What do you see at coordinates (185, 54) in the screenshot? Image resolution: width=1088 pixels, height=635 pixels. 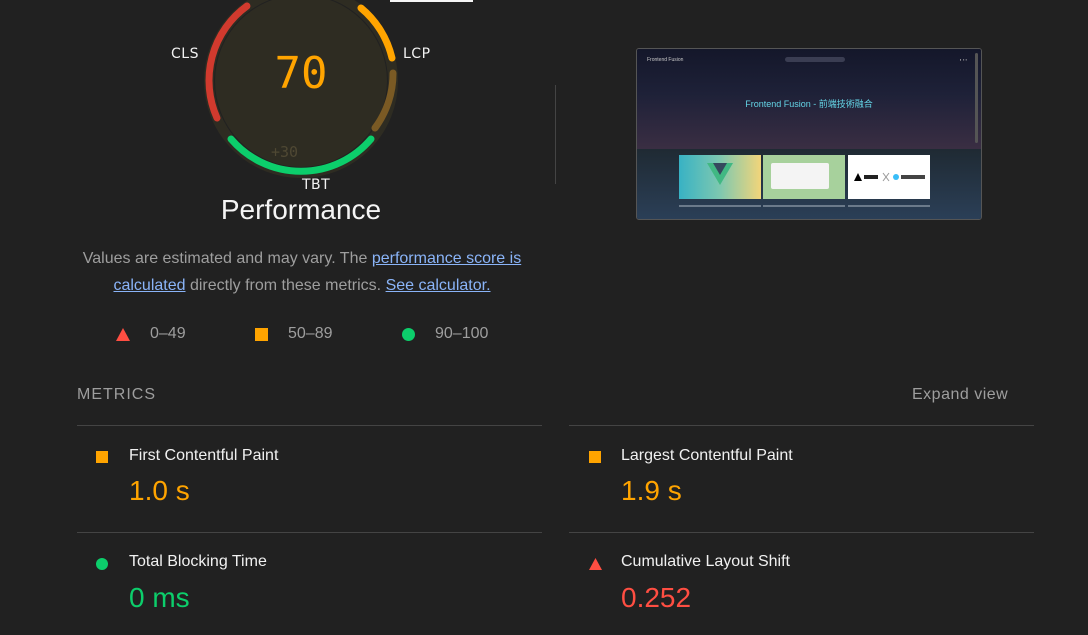 I see `gauge-label-cls: CLS` at bounding box center [185, 54].